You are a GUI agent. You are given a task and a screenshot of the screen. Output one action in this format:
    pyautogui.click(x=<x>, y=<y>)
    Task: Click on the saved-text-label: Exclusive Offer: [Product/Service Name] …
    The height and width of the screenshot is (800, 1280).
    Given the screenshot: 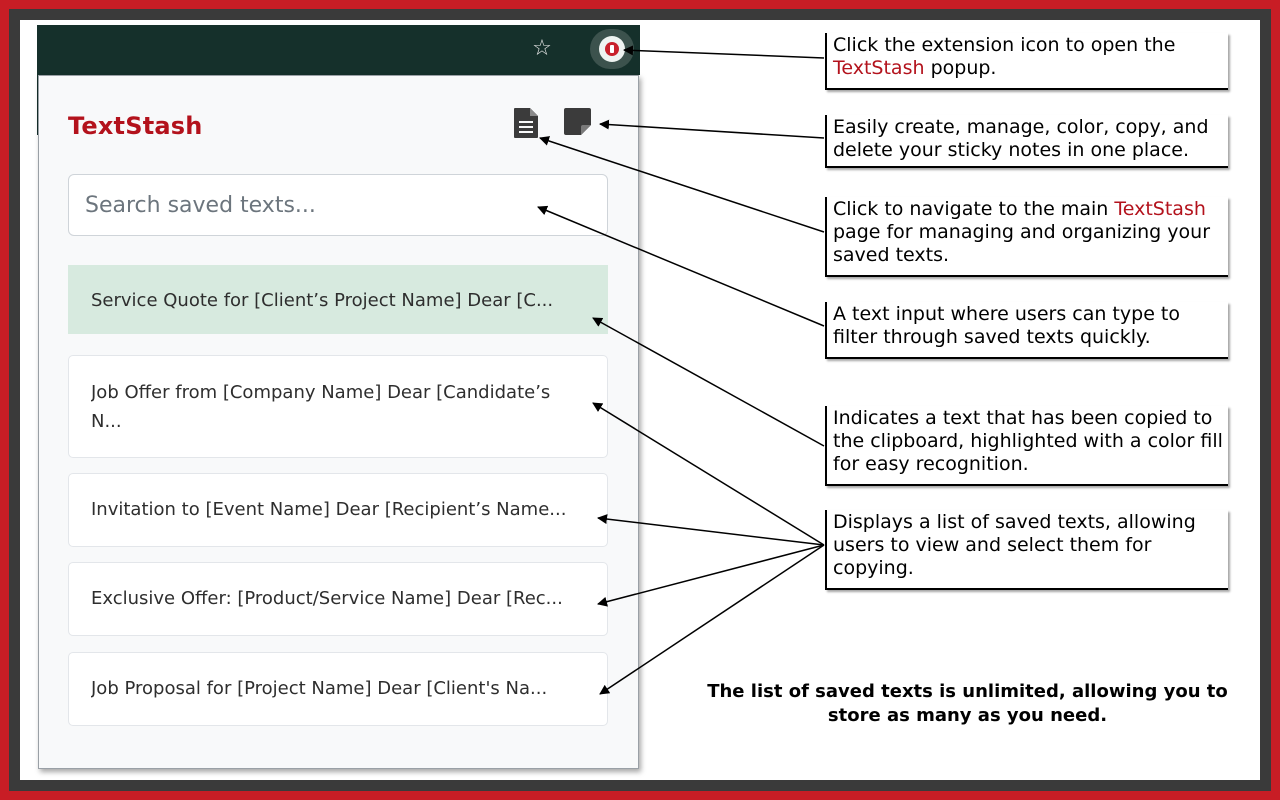 What is the action you would take?
    pyautogui.click(x=327, y=598)
    